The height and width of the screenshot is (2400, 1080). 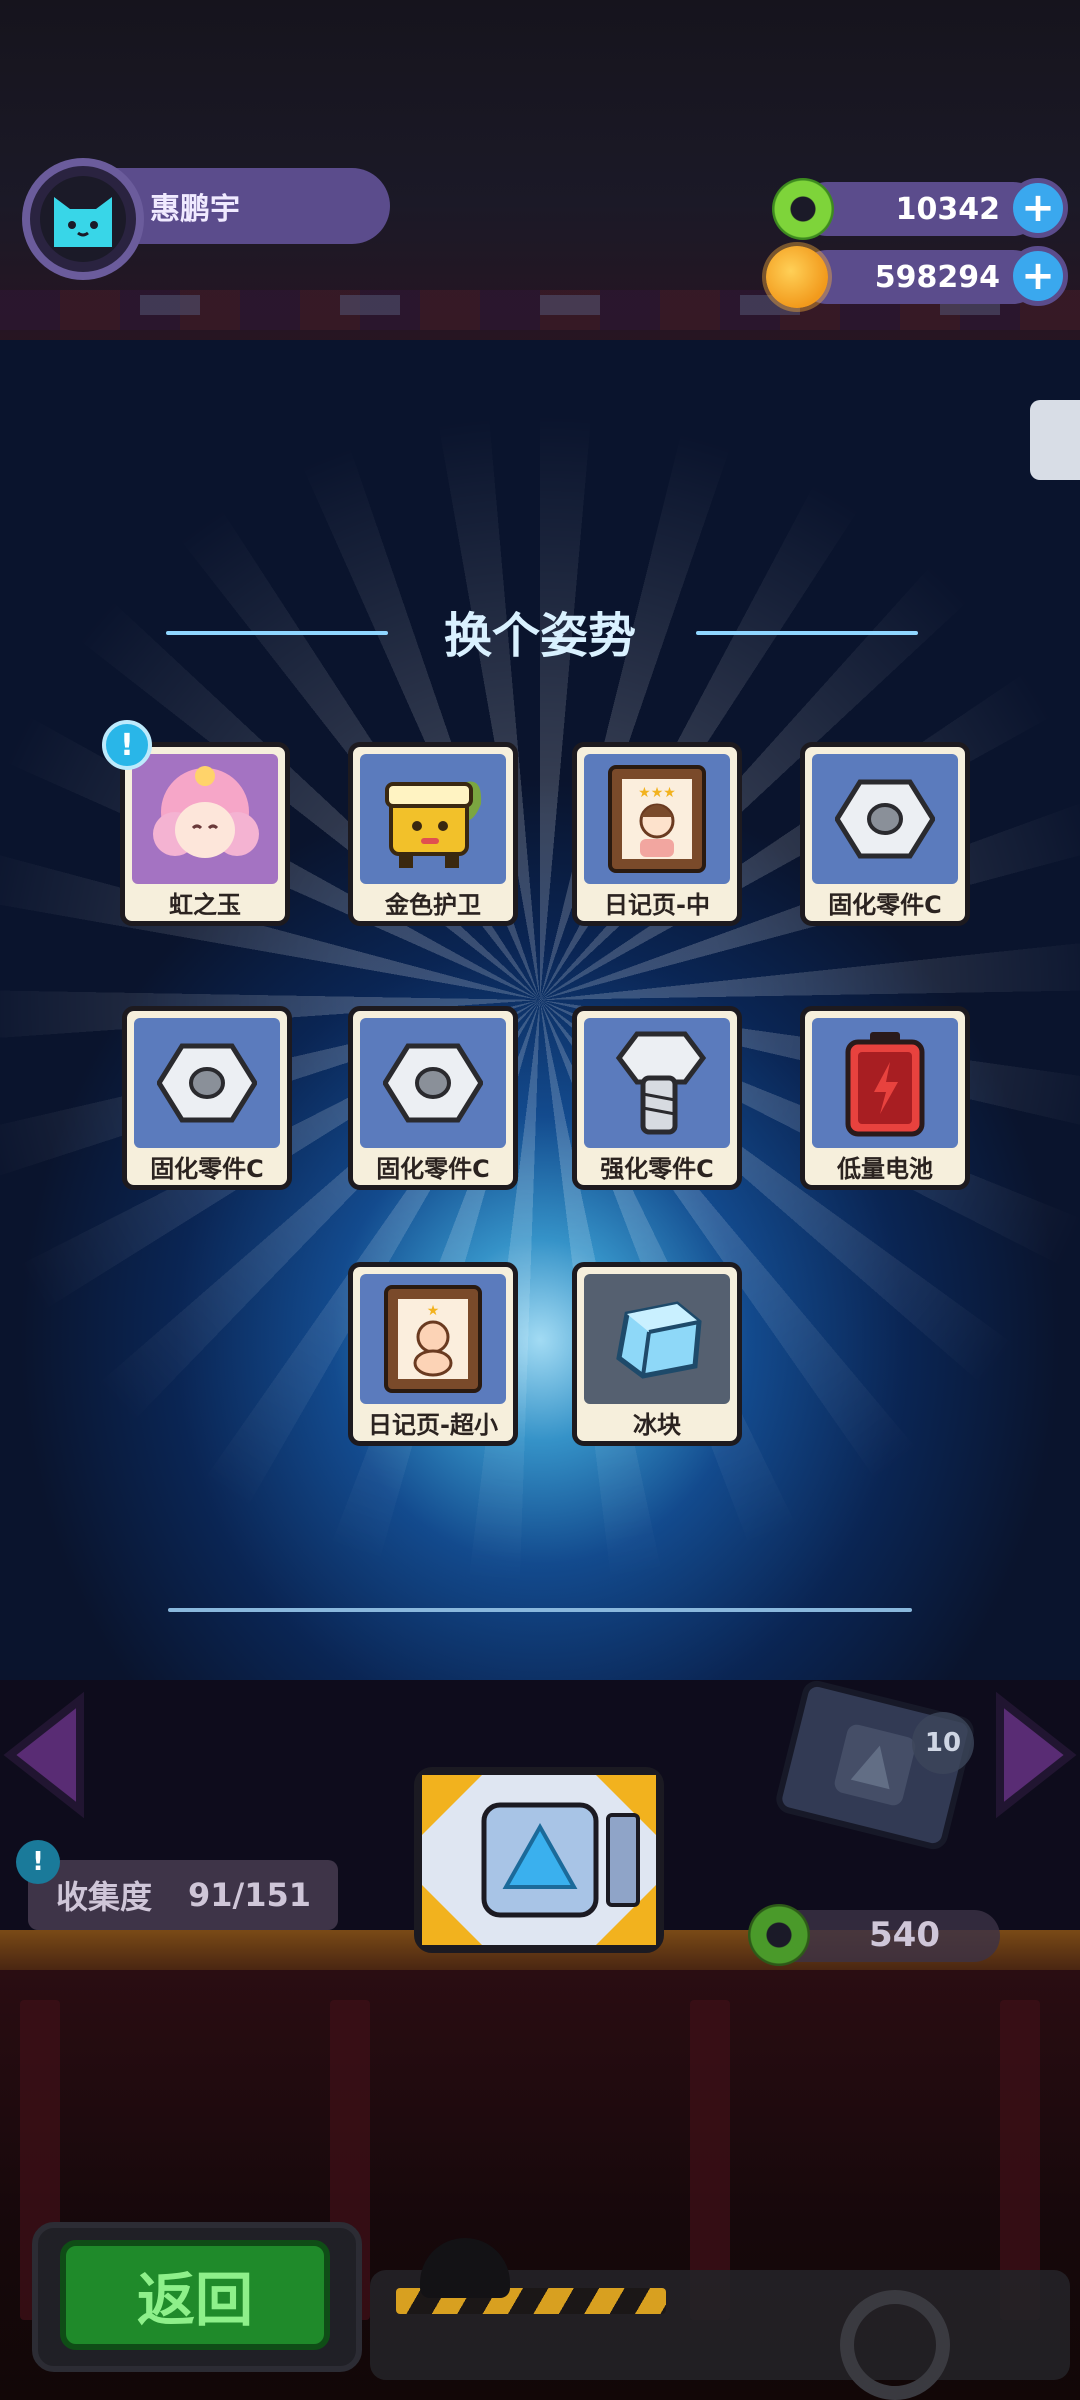 What do you see at coordinates (195, 2295) in the screenshot?
I see `back-button: 返回` at bounding box center [195, 2295].